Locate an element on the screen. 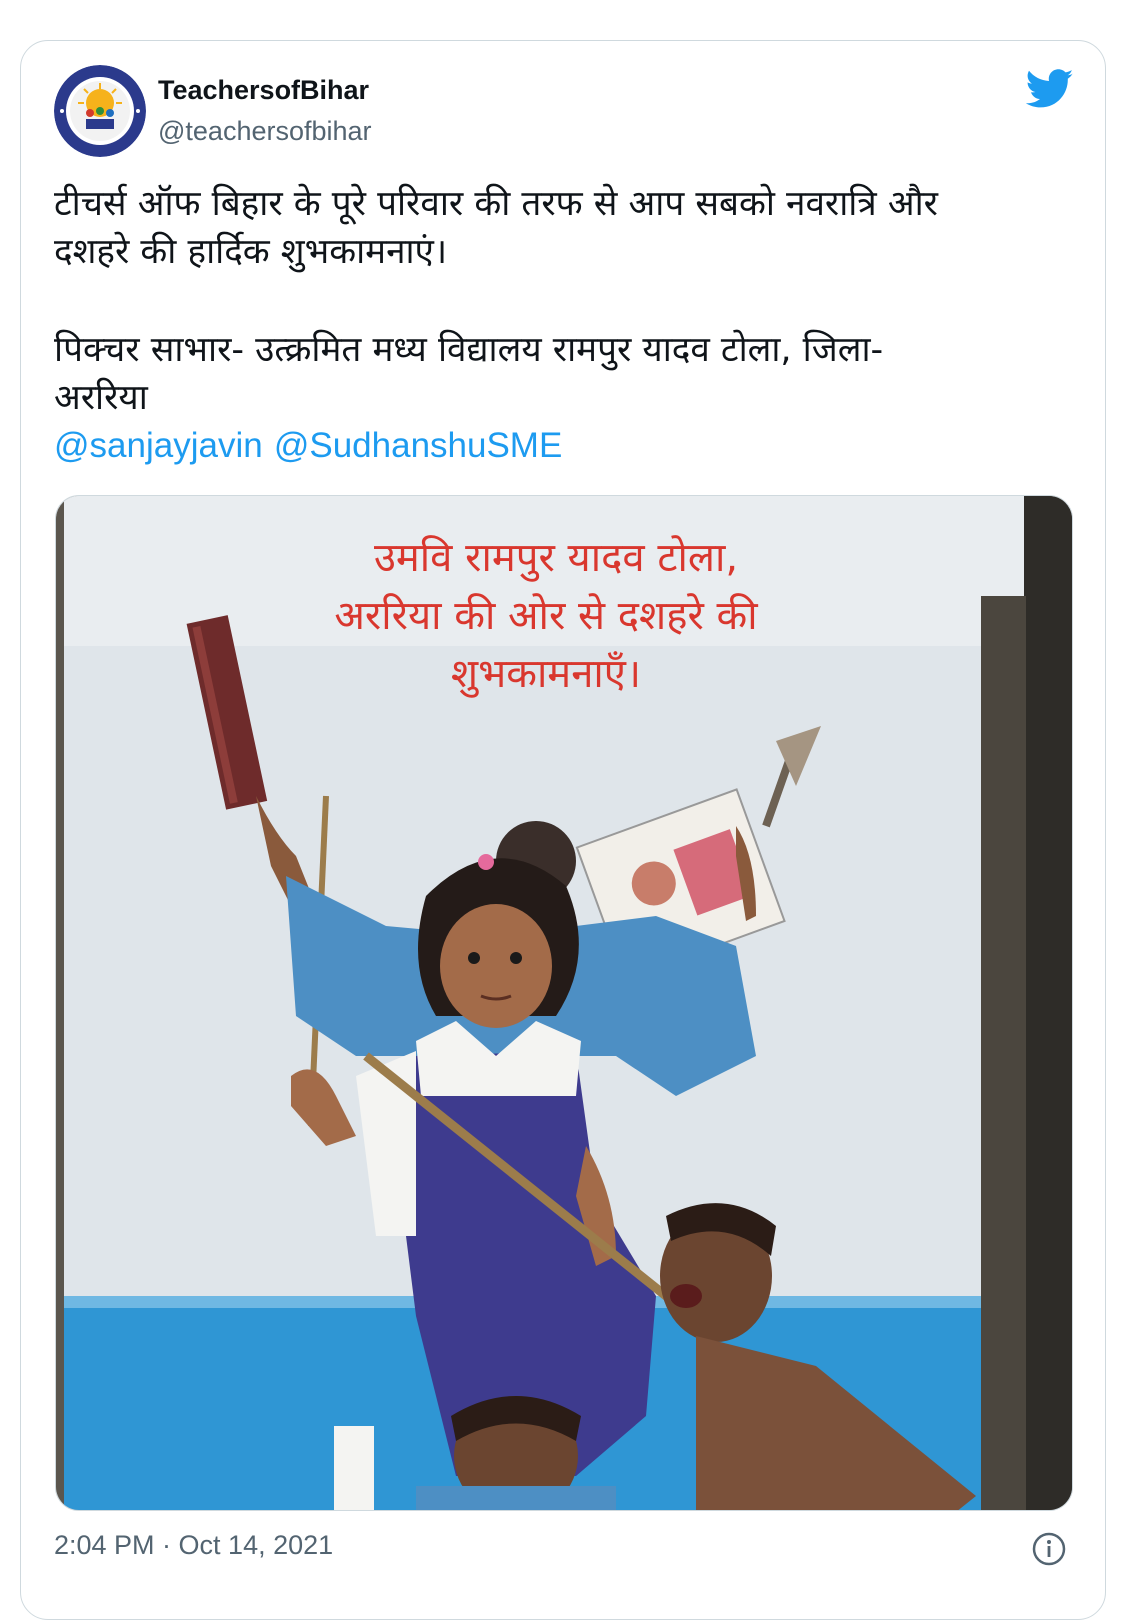 The width and height of the screenshot is (1140, 1620). info-icon is located at coordinates (1049, 1549).